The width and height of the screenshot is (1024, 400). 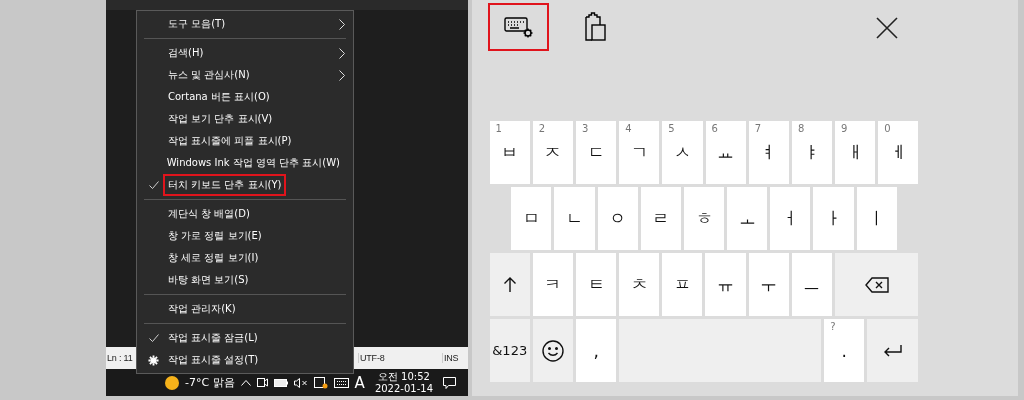 I want to click on key: ㅏ, so click(x=833, y=218).